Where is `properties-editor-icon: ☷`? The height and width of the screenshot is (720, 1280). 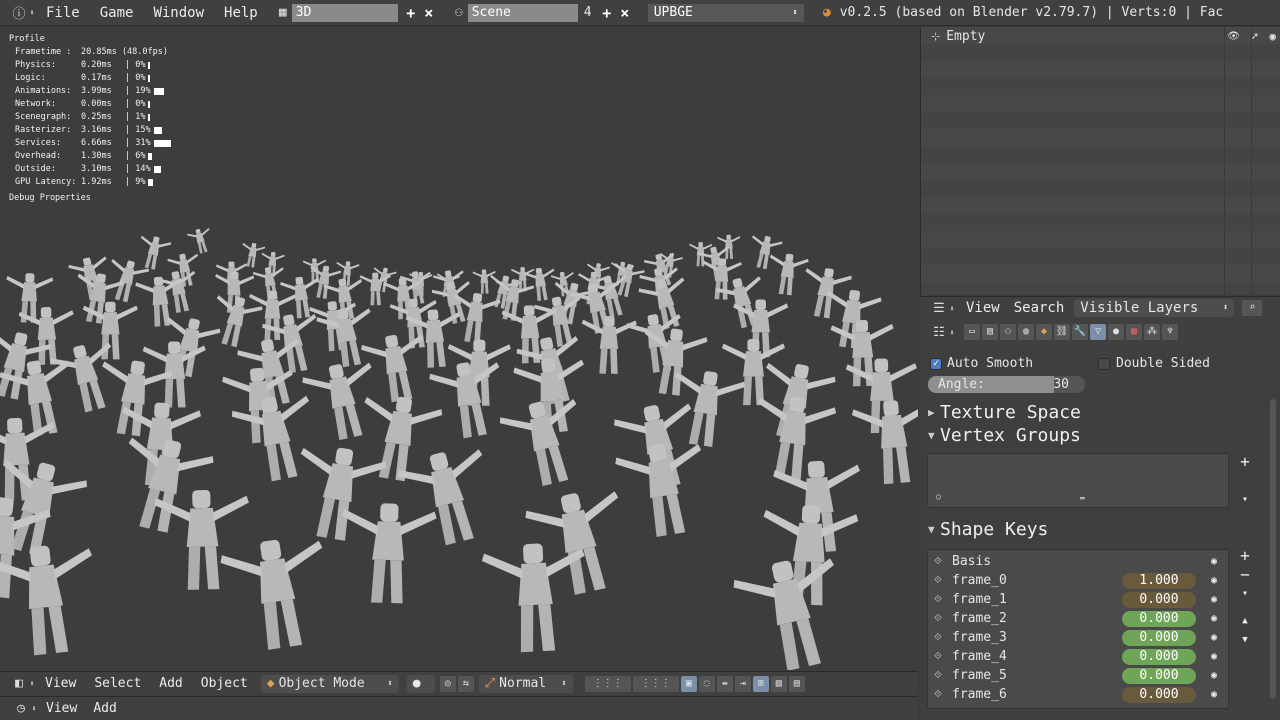 properties-editor-icon: ☷ is located at coordinates (939, 332).